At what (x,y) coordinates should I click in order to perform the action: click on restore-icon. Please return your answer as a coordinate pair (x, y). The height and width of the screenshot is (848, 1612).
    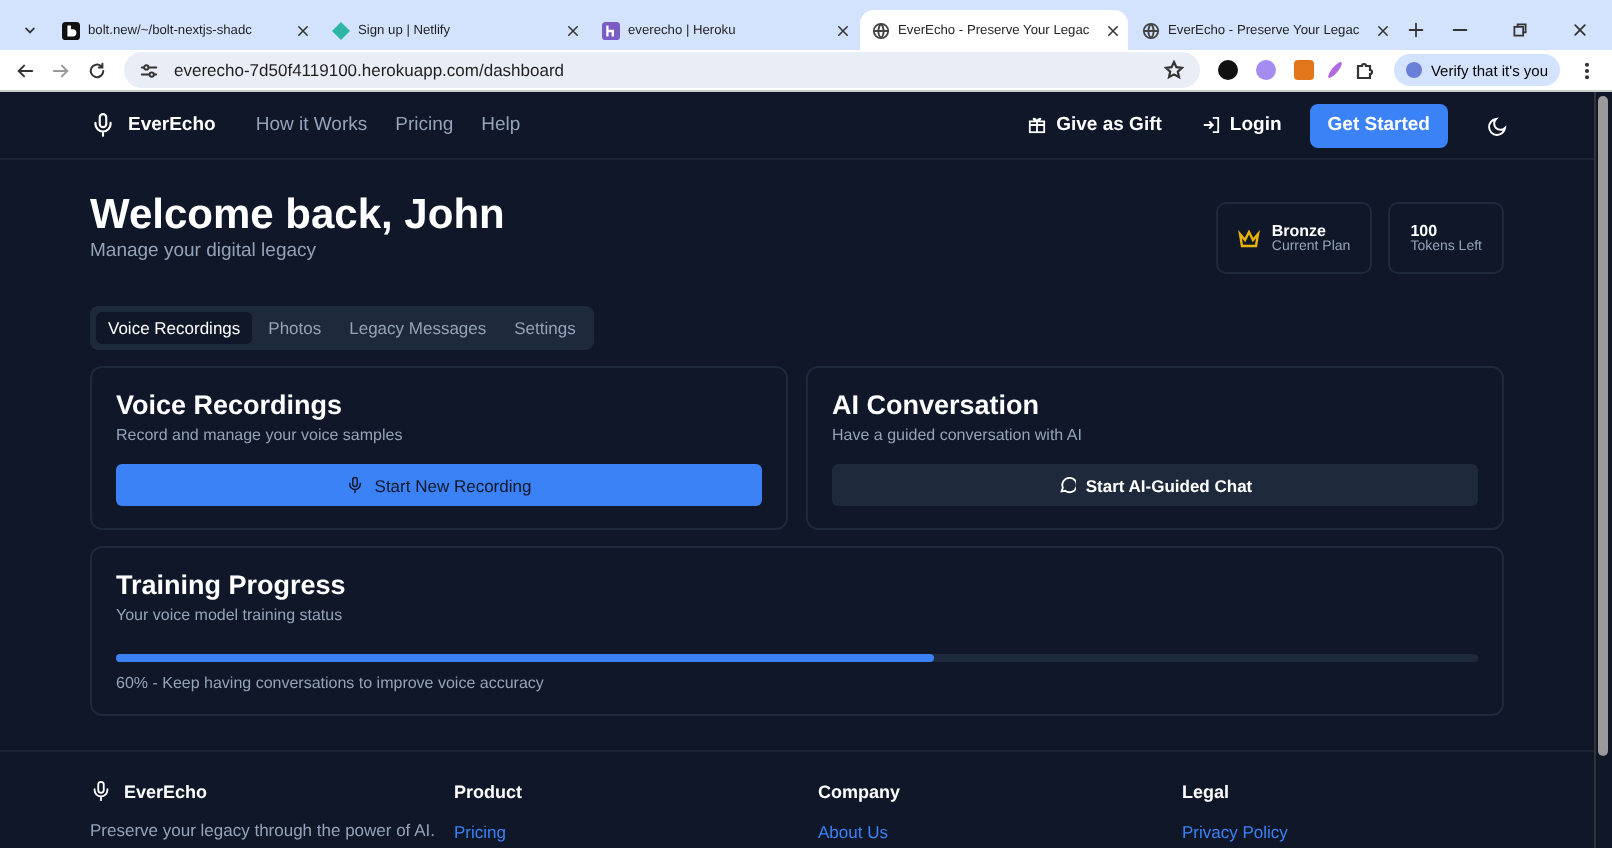
    Looking at the image, I should click on (1520, 30).